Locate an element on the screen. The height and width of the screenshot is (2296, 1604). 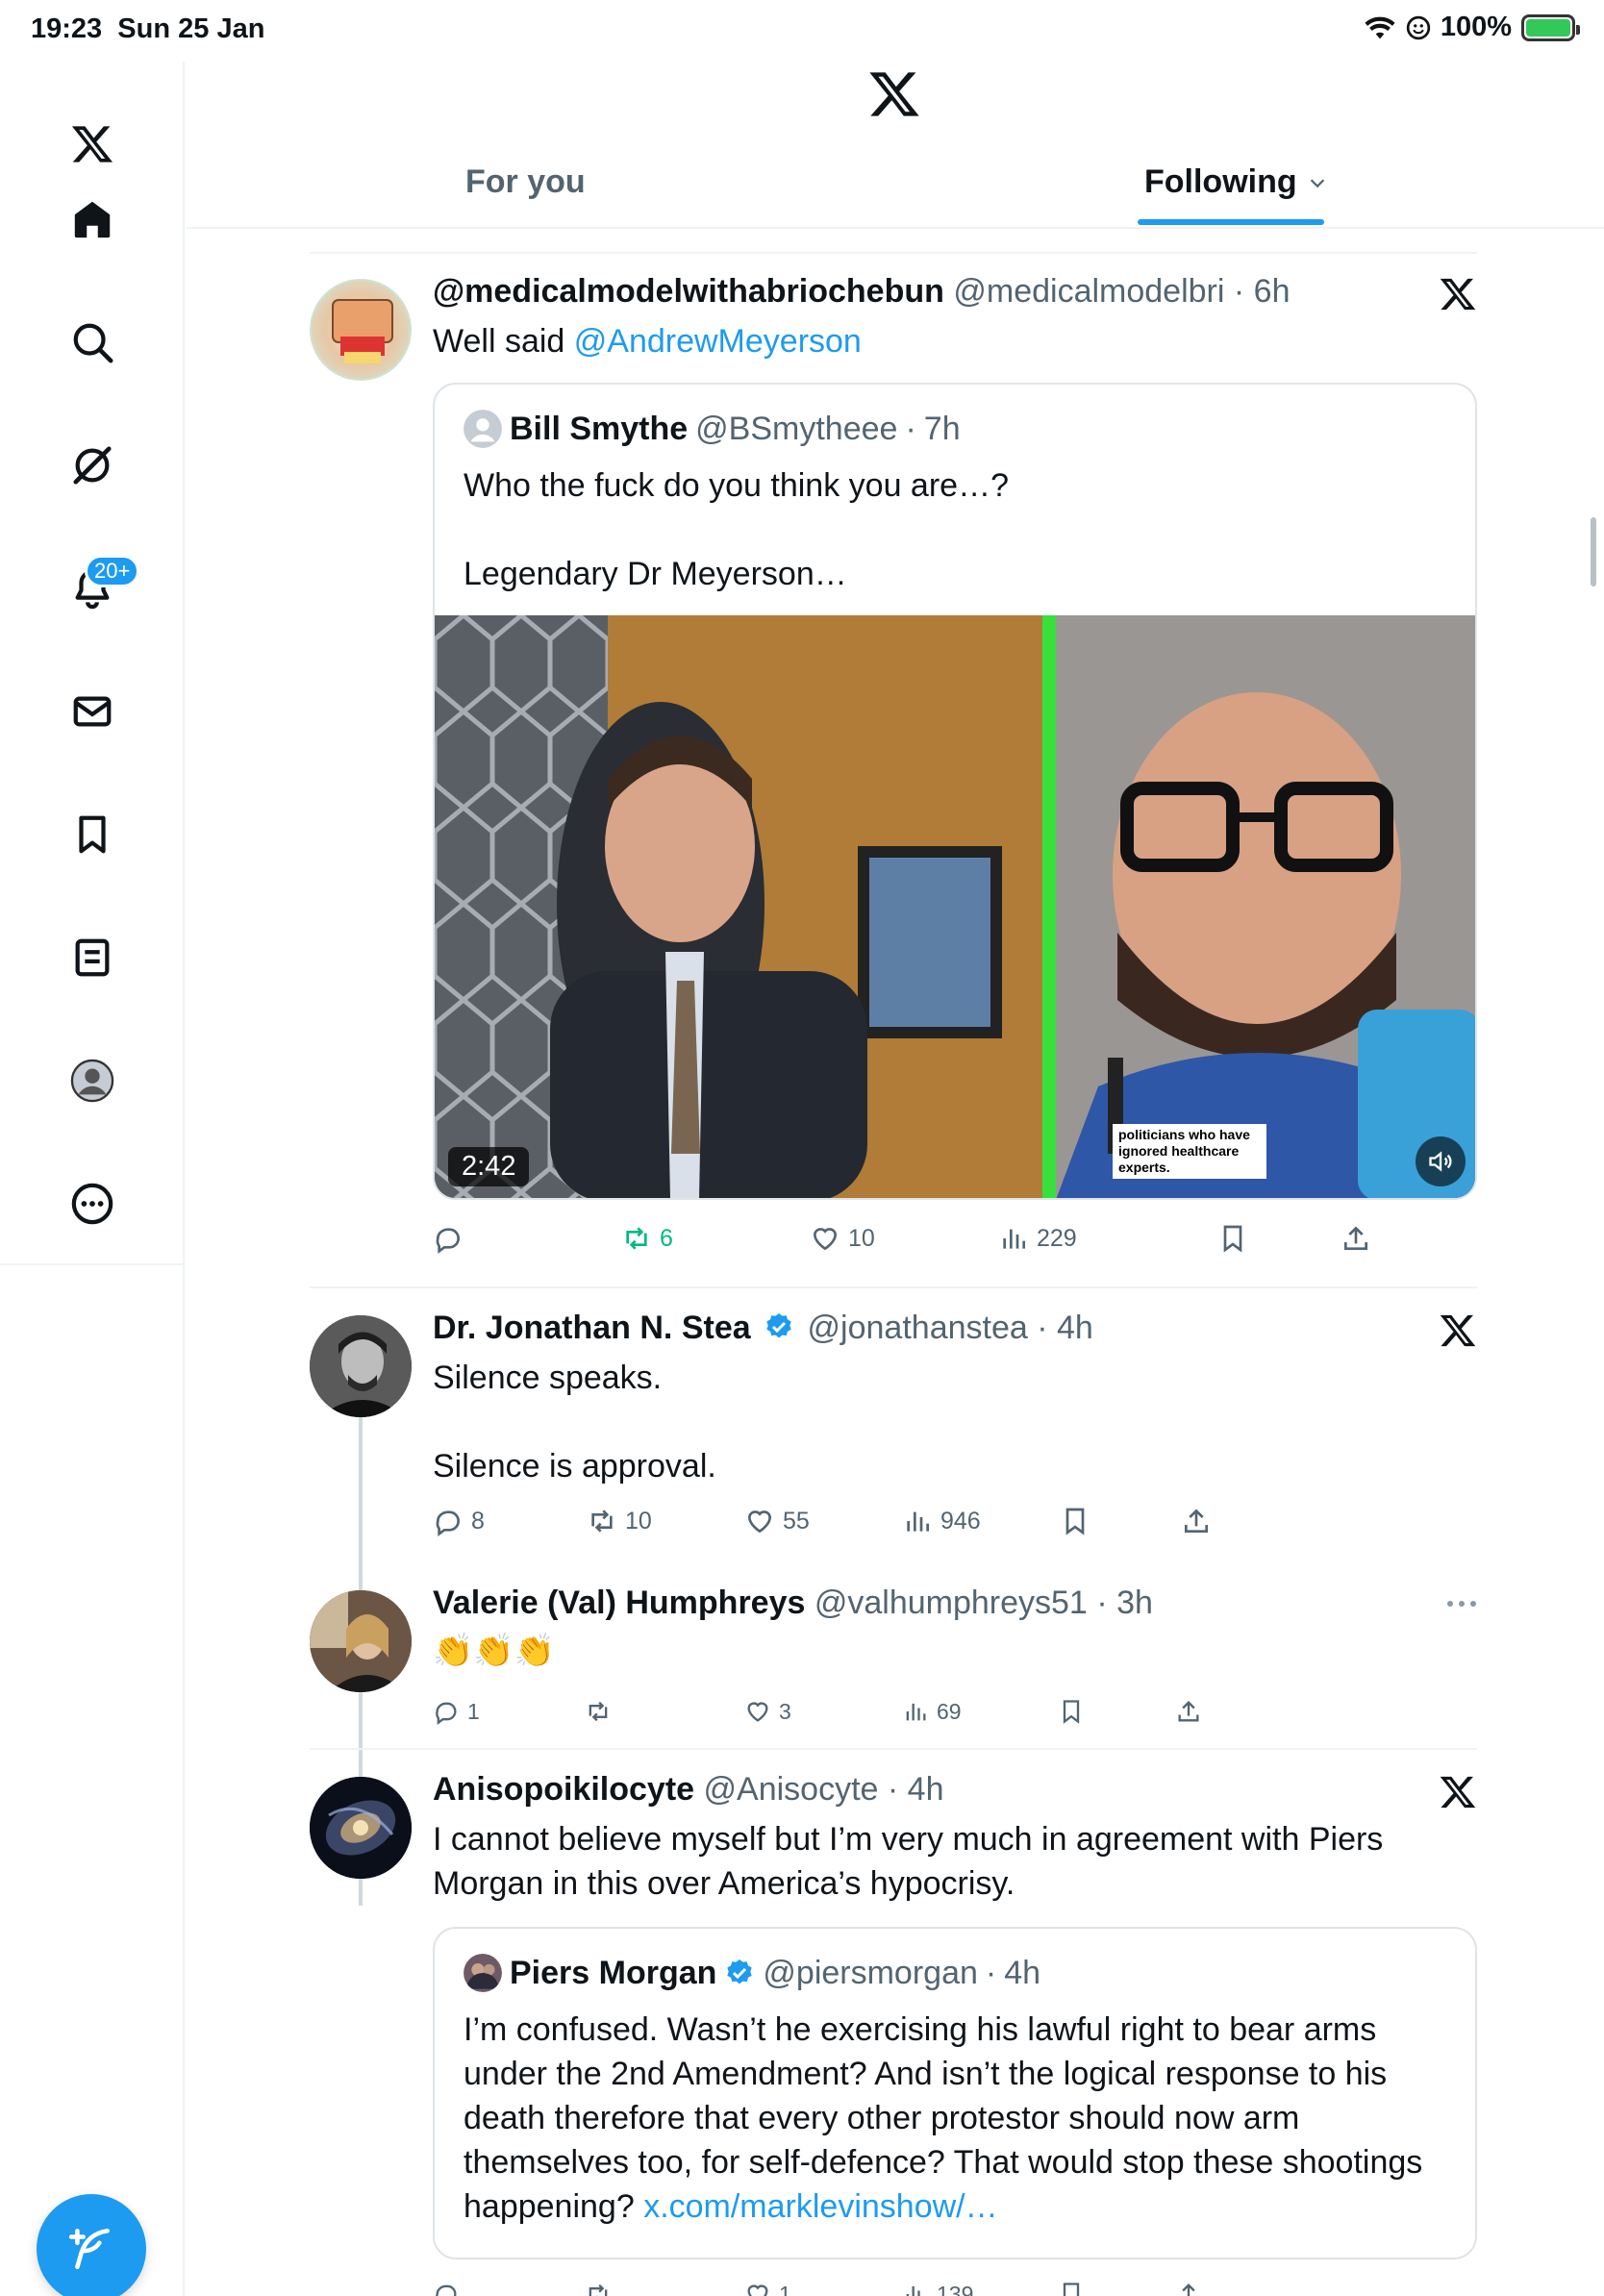
author-name: Valerie (Val) Humphreys is located at coordinates (619, 1603).